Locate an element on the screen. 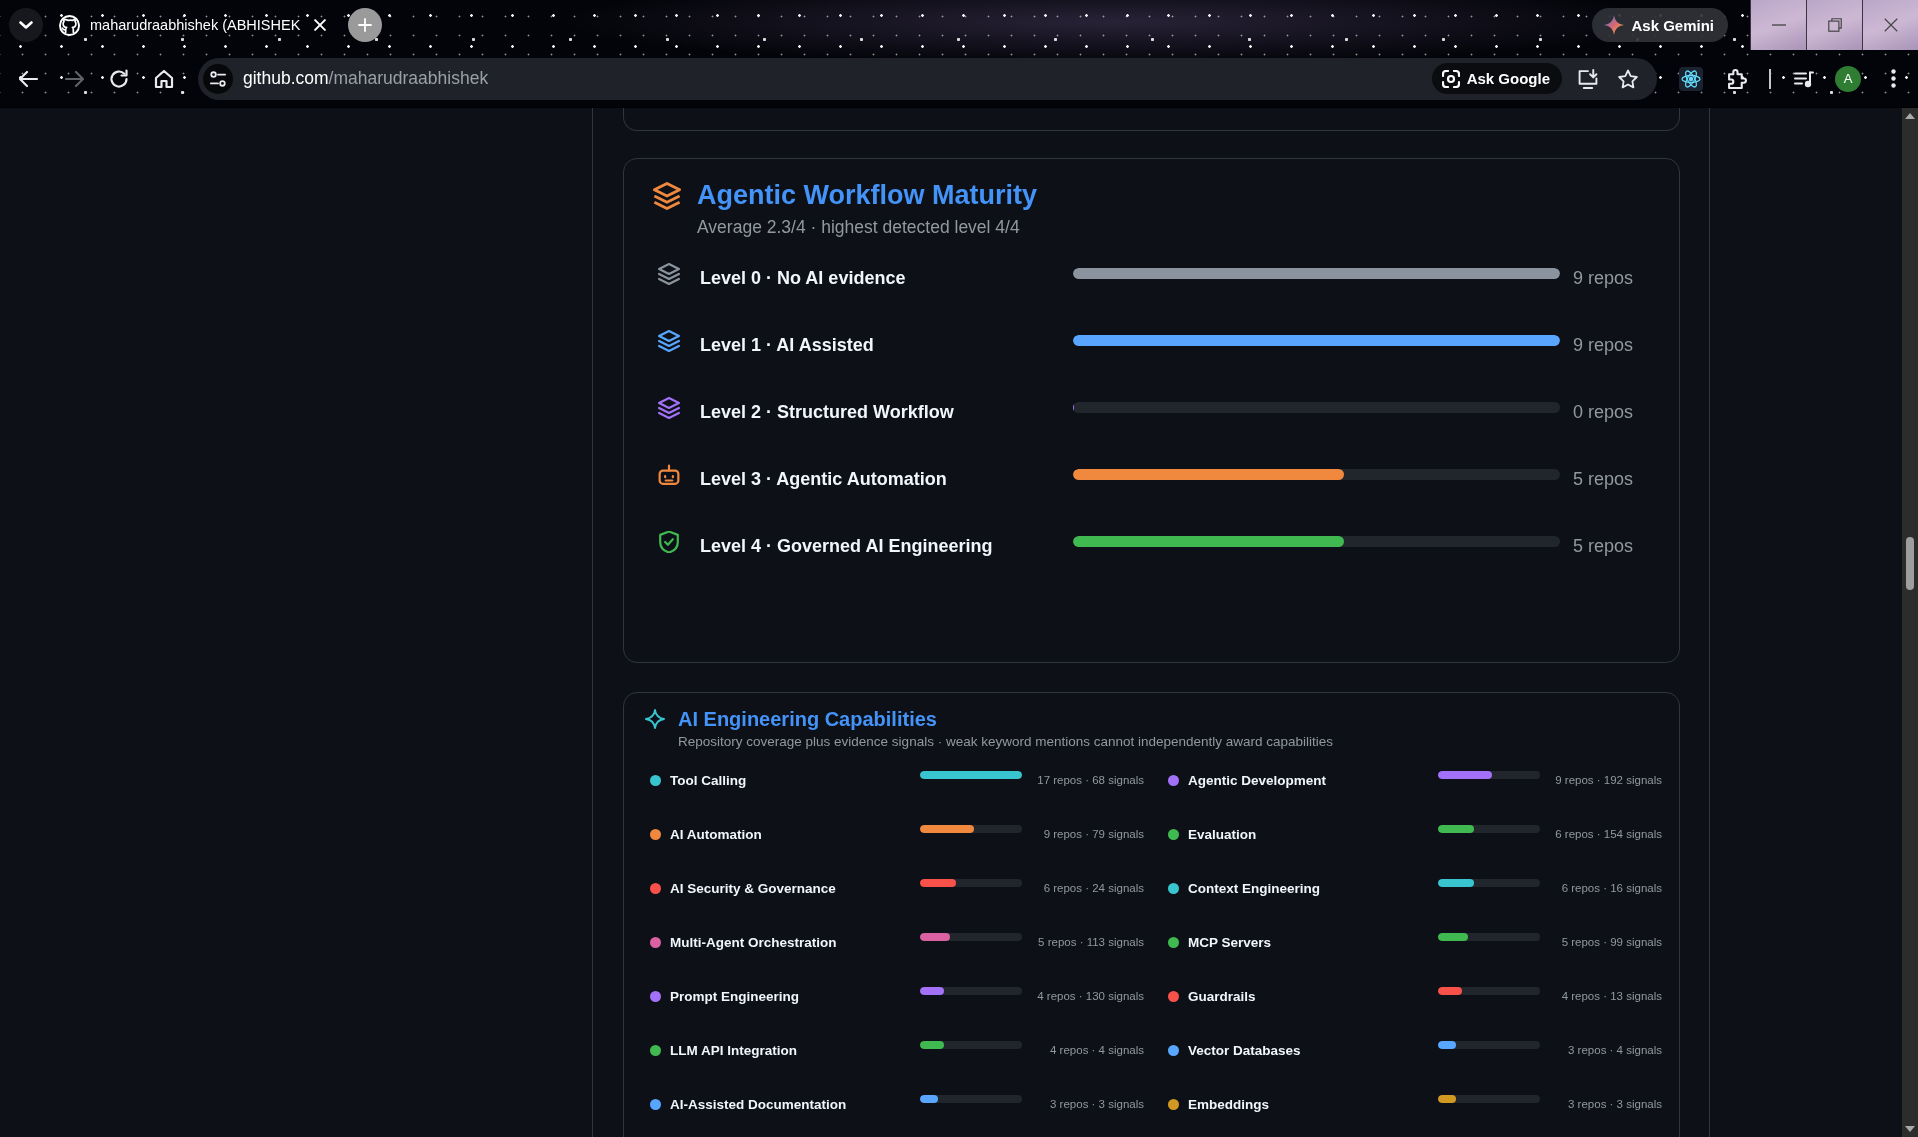  repo-signal-count: 9 repos · 79 signals is located at coordinates (1093, 834).